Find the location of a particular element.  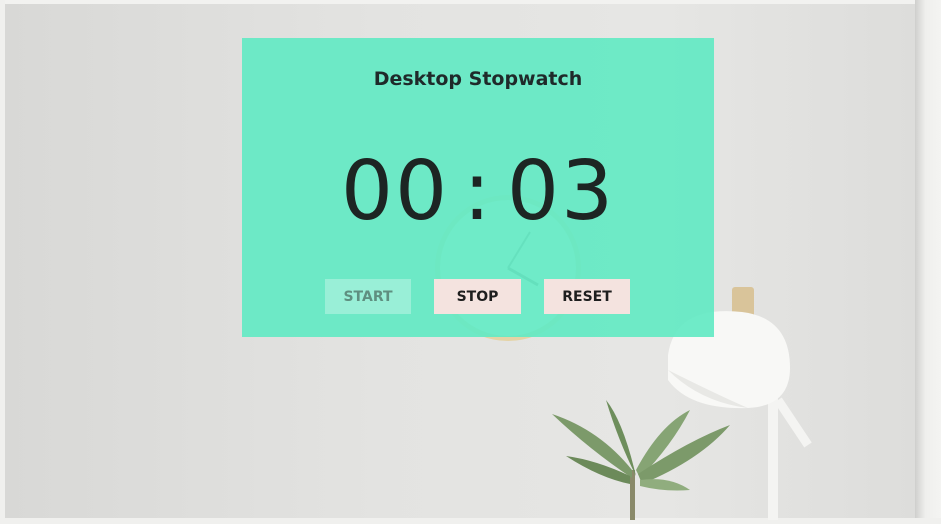

app-title: Desktop Stopwatch is located at coordinates (478, 79).